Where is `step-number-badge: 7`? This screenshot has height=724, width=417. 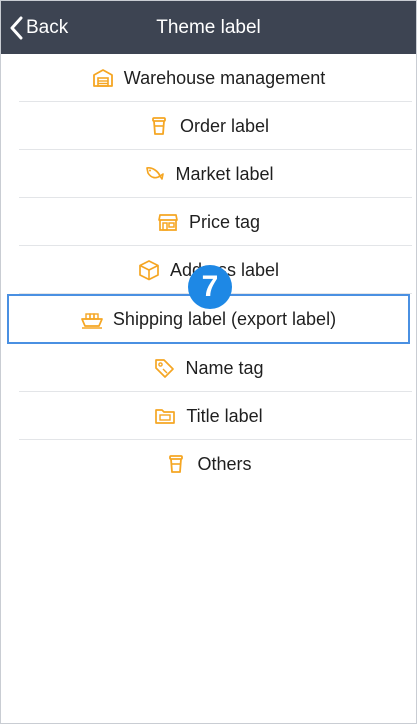
step-number-badge: 7 is located at coordinates (210, 287).